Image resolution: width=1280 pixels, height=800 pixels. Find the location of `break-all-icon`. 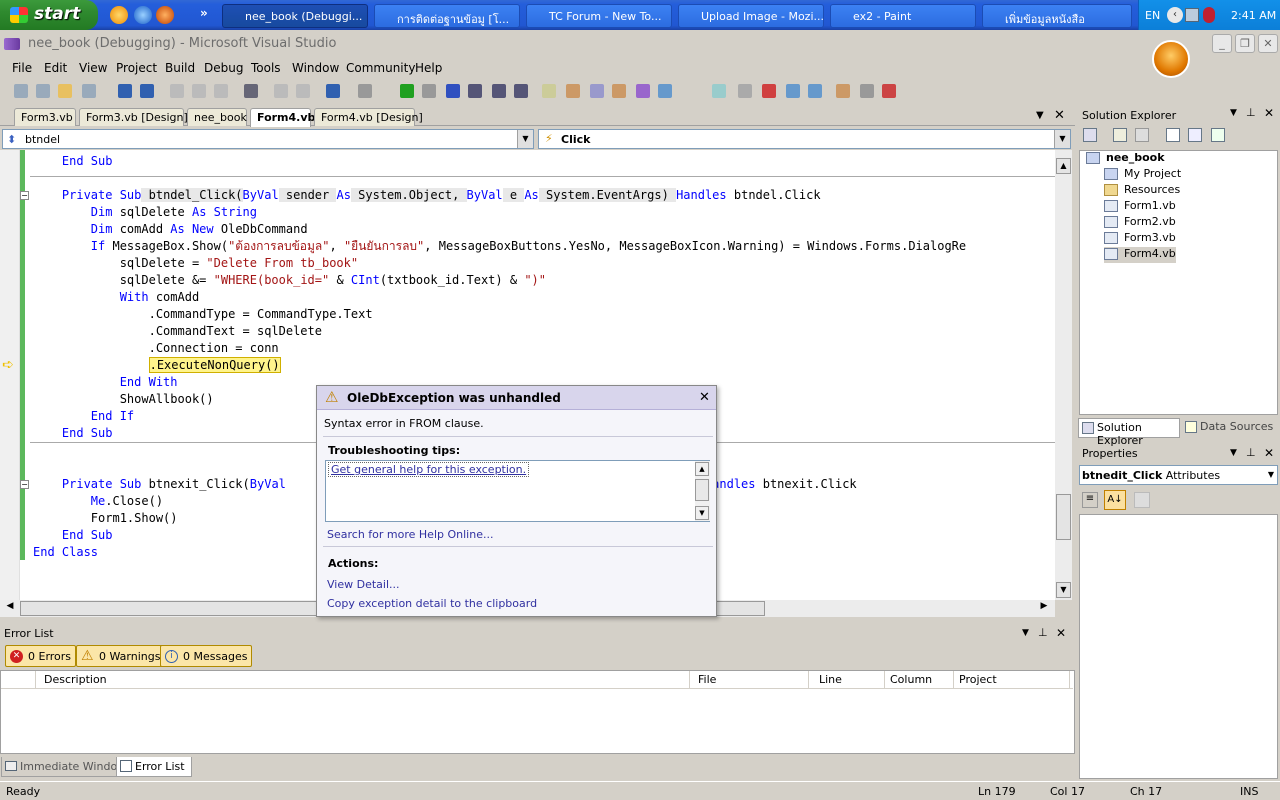

break-all-icon is located at coordinates (429, 91).